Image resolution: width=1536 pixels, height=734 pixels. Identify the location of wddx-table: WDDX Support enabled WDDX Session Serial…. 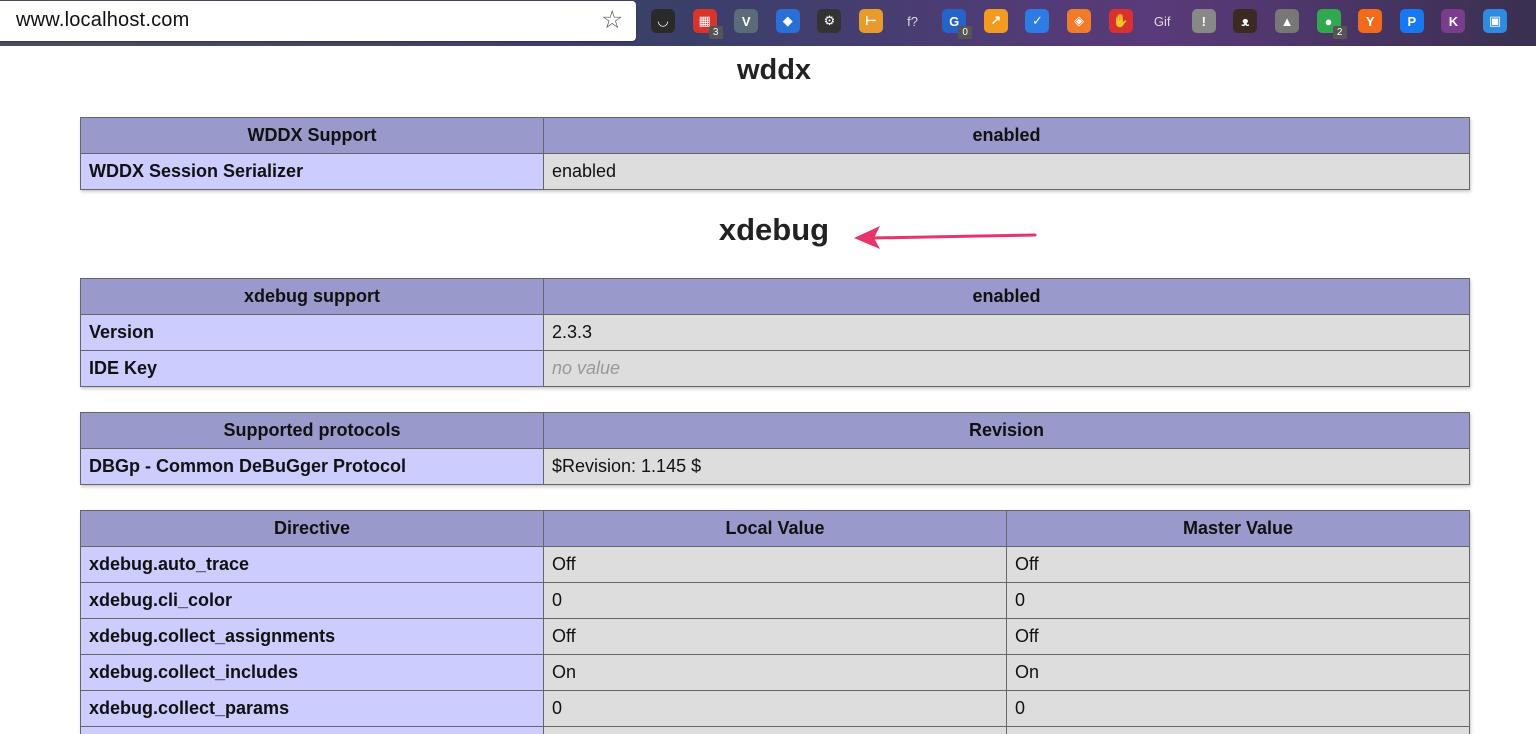
(775, 153).